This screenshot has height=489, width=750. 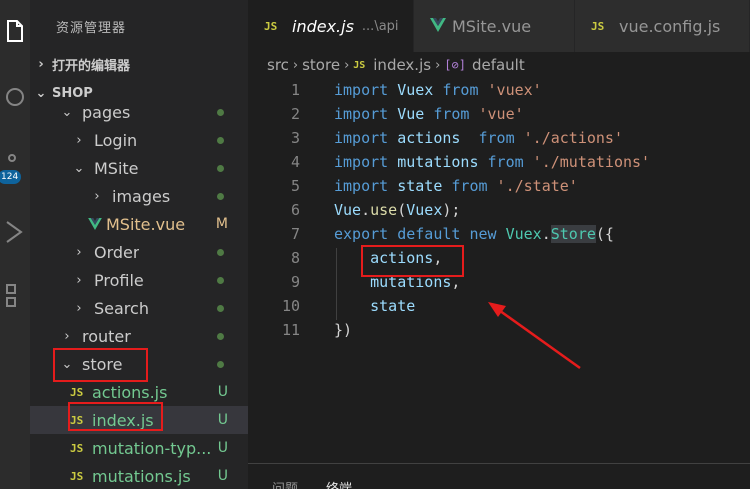 I want to click on bottom-panel: 问题 终端, so click(x=499, y=476).